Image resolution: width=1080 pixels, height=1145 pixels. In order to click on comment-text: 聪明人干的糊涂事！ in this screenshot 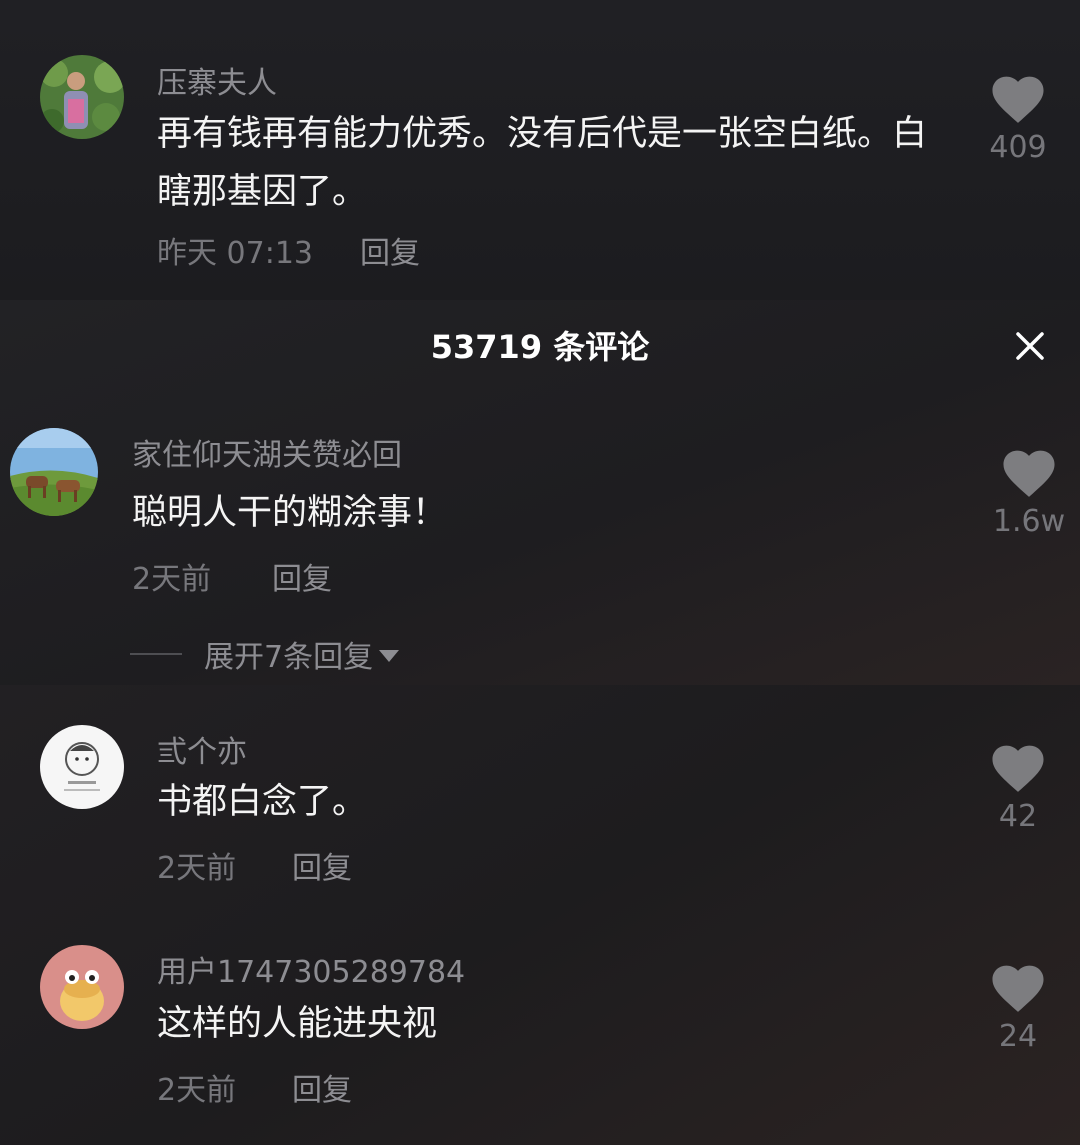, I will do `click(290, 513)`.